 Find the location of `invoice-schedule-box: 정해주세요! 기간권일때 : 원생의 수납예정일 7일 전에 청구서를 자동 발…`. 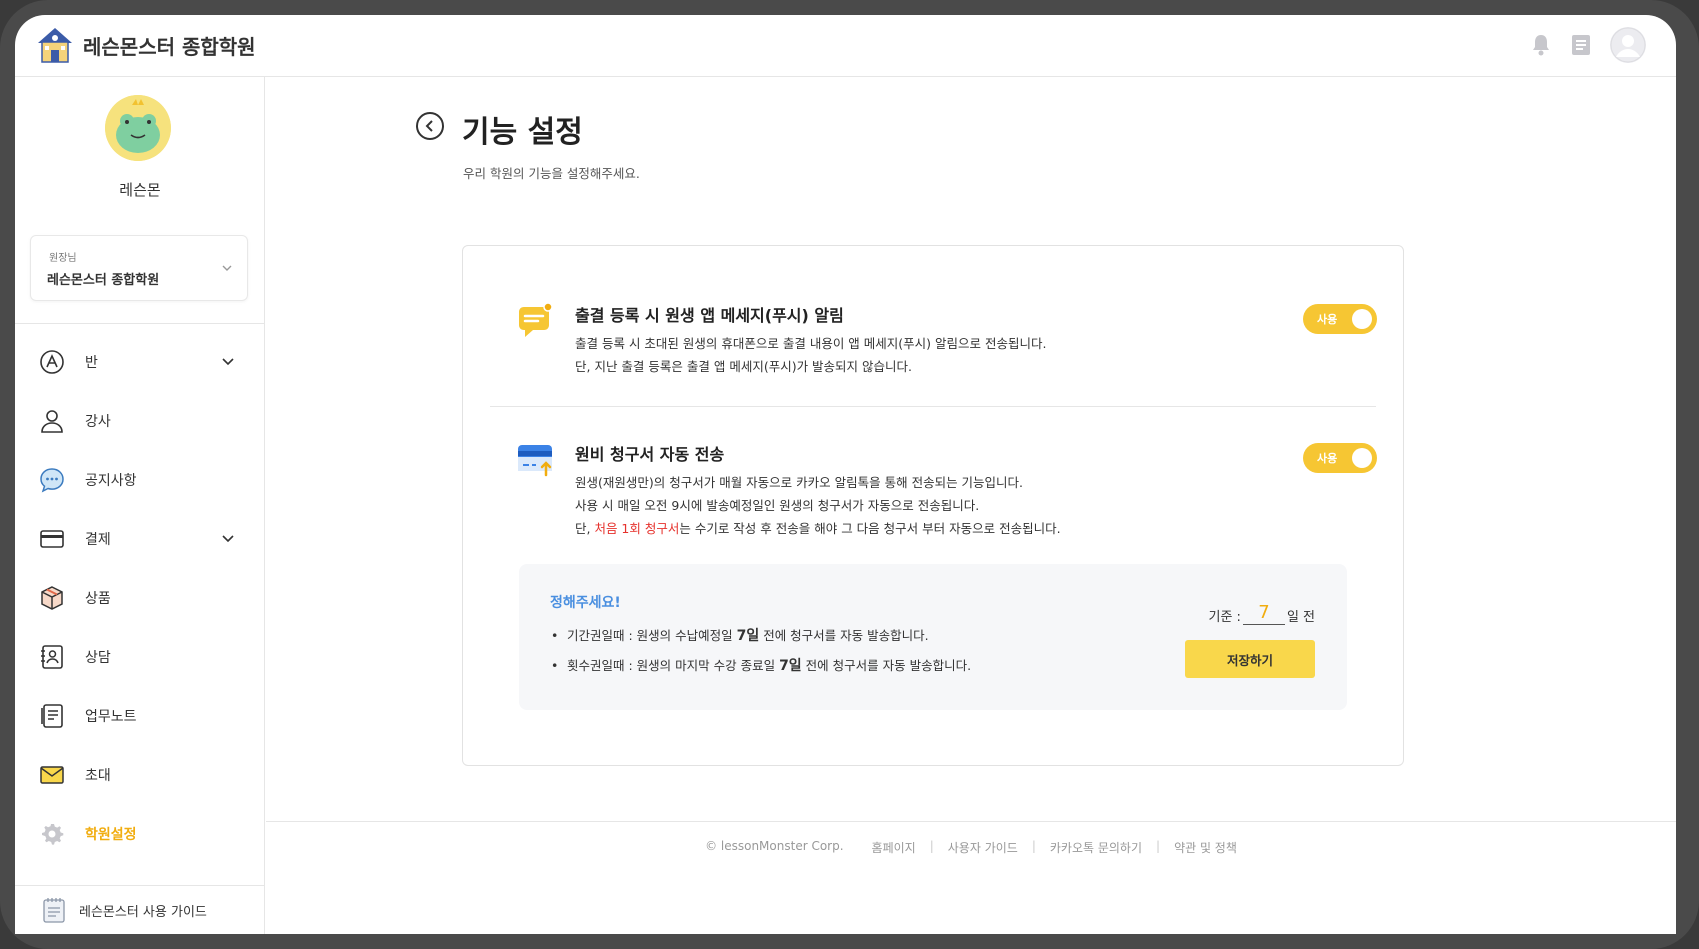

invoice-schedule-box: 정해주세요! 기간권일때 : 원생의 수납예정일 7일 전에 청구서를 자동 발… is located at coordinates (933, 637).